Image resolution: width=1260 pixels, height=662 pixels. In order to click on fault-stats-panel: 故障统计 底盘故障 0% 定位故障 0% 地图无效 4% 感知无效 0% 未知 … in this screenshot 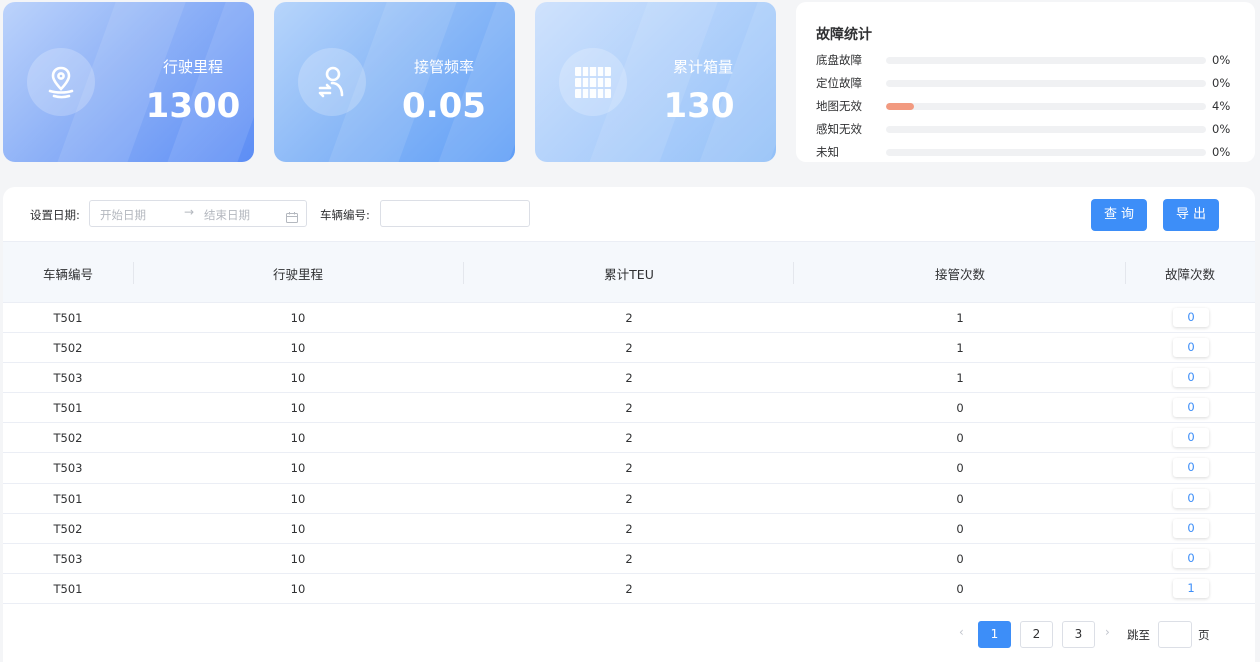, I will do `click(1025, 82)`.